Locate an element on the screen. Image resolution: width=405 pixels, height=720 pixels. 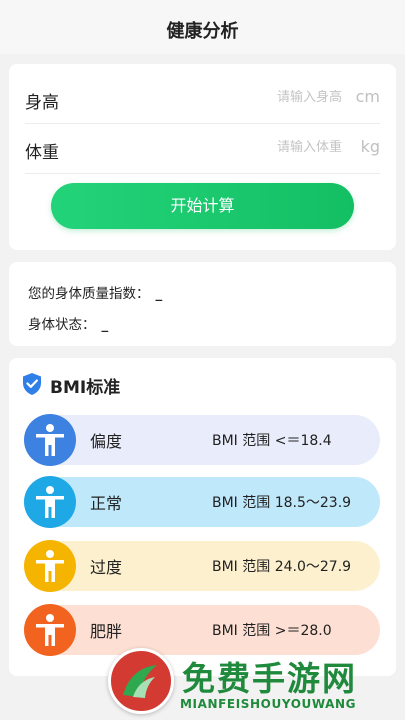
app-header: 健康分析 is located at coordinates (202, 27).